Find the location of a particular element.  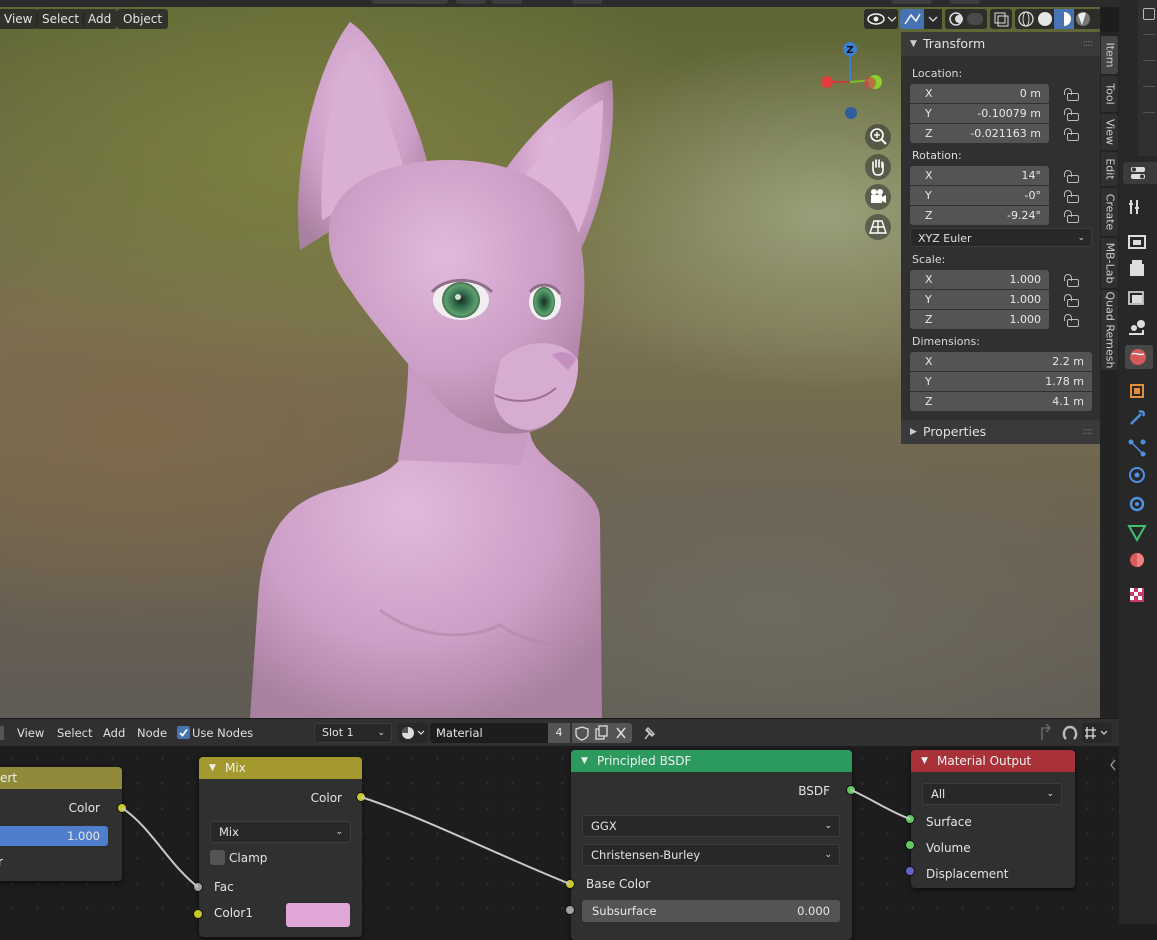

pan-button is located at coordinates (878, 167).